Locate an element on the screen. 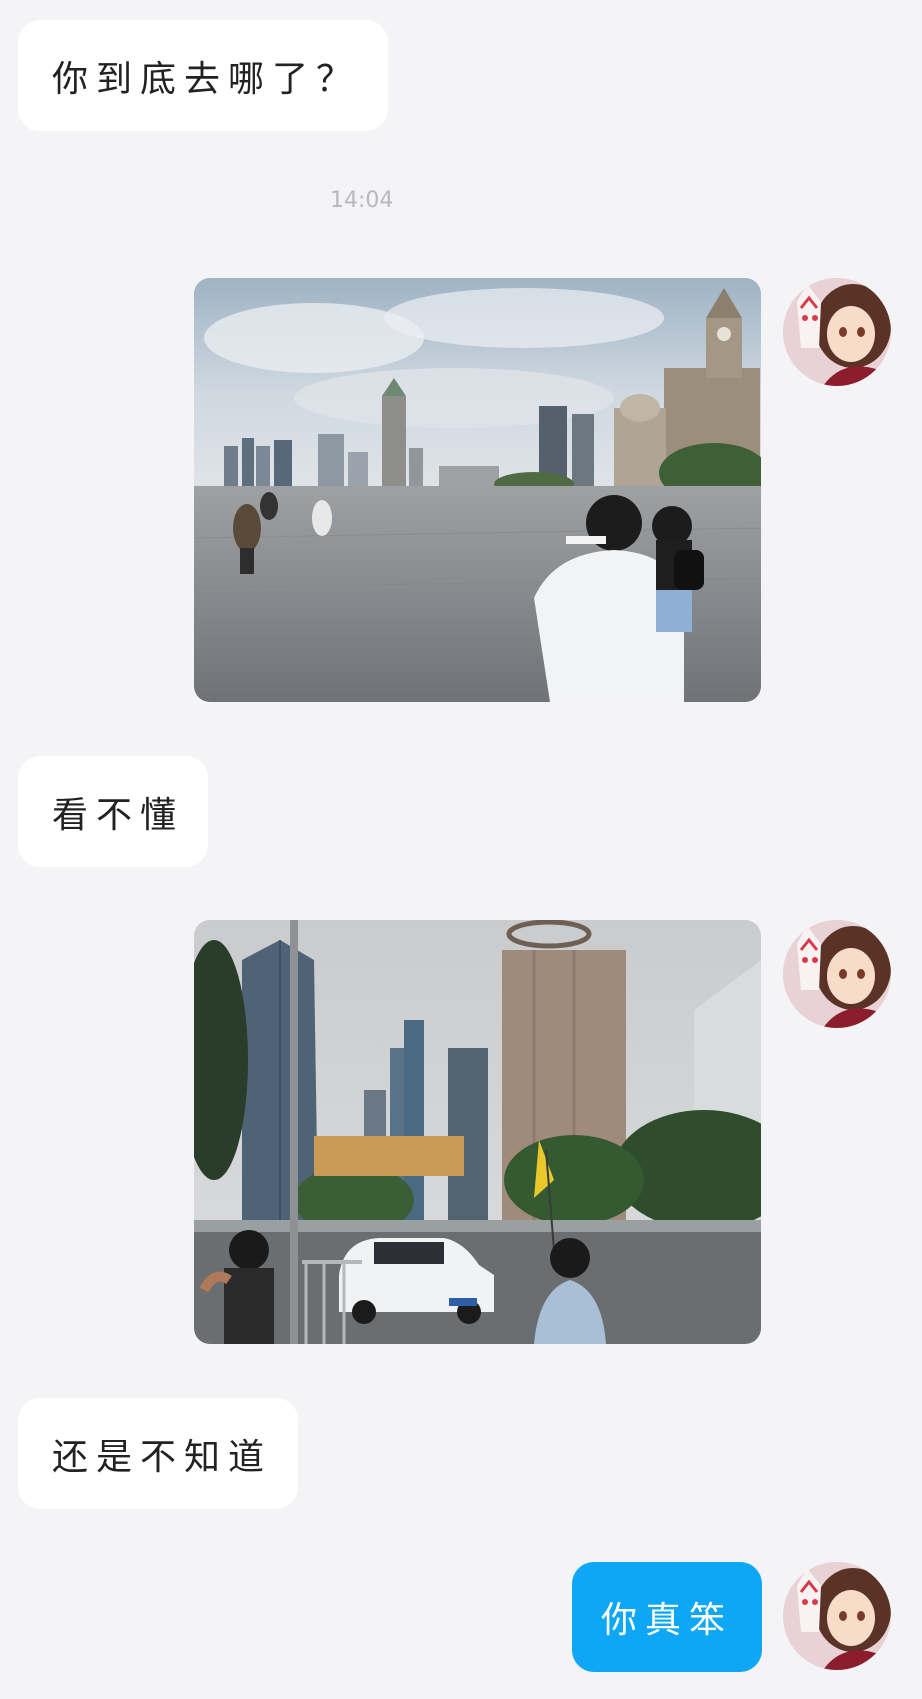 The height and width of the screenshot is (1699, 922). incoming-message-bubble: 还是不知道 is located at coordinates (158, 1453).